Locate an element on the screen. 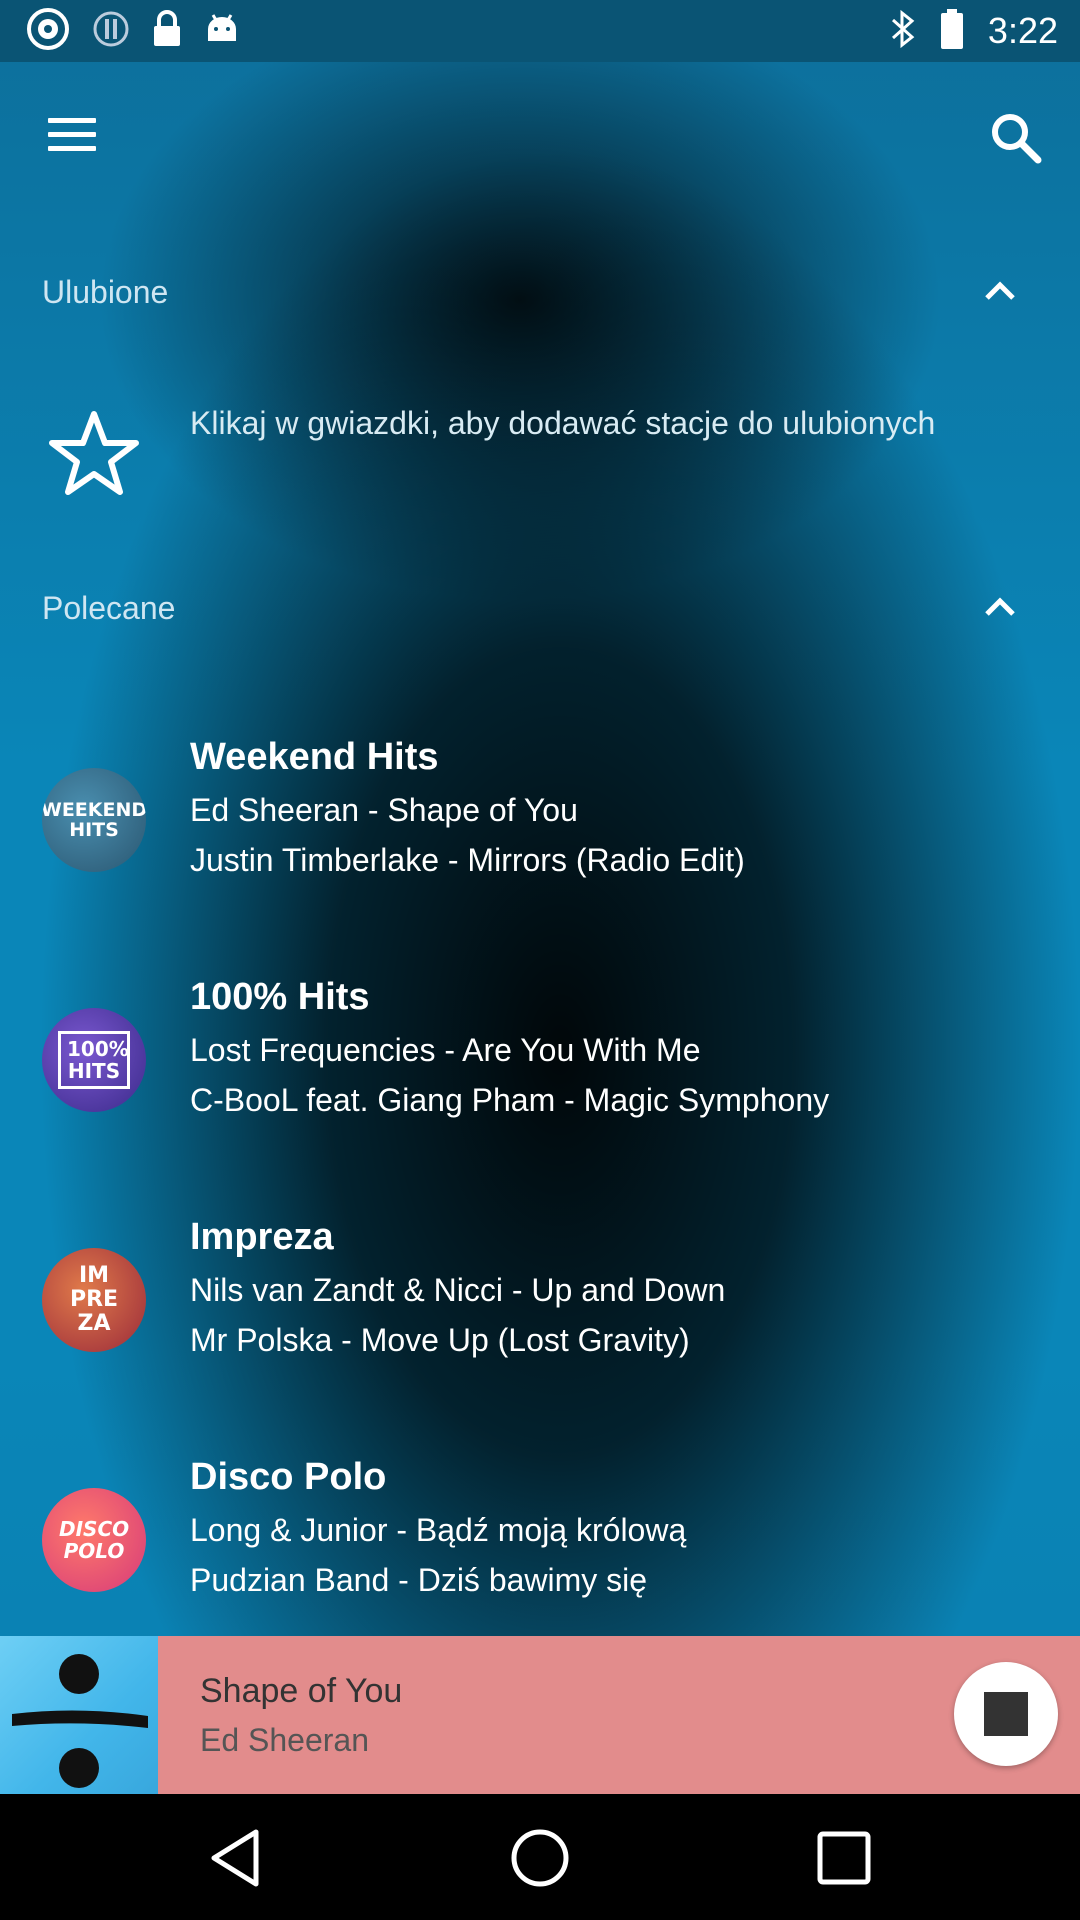  station-logo: DISCO POLO is located at coordinates (94, 1540).